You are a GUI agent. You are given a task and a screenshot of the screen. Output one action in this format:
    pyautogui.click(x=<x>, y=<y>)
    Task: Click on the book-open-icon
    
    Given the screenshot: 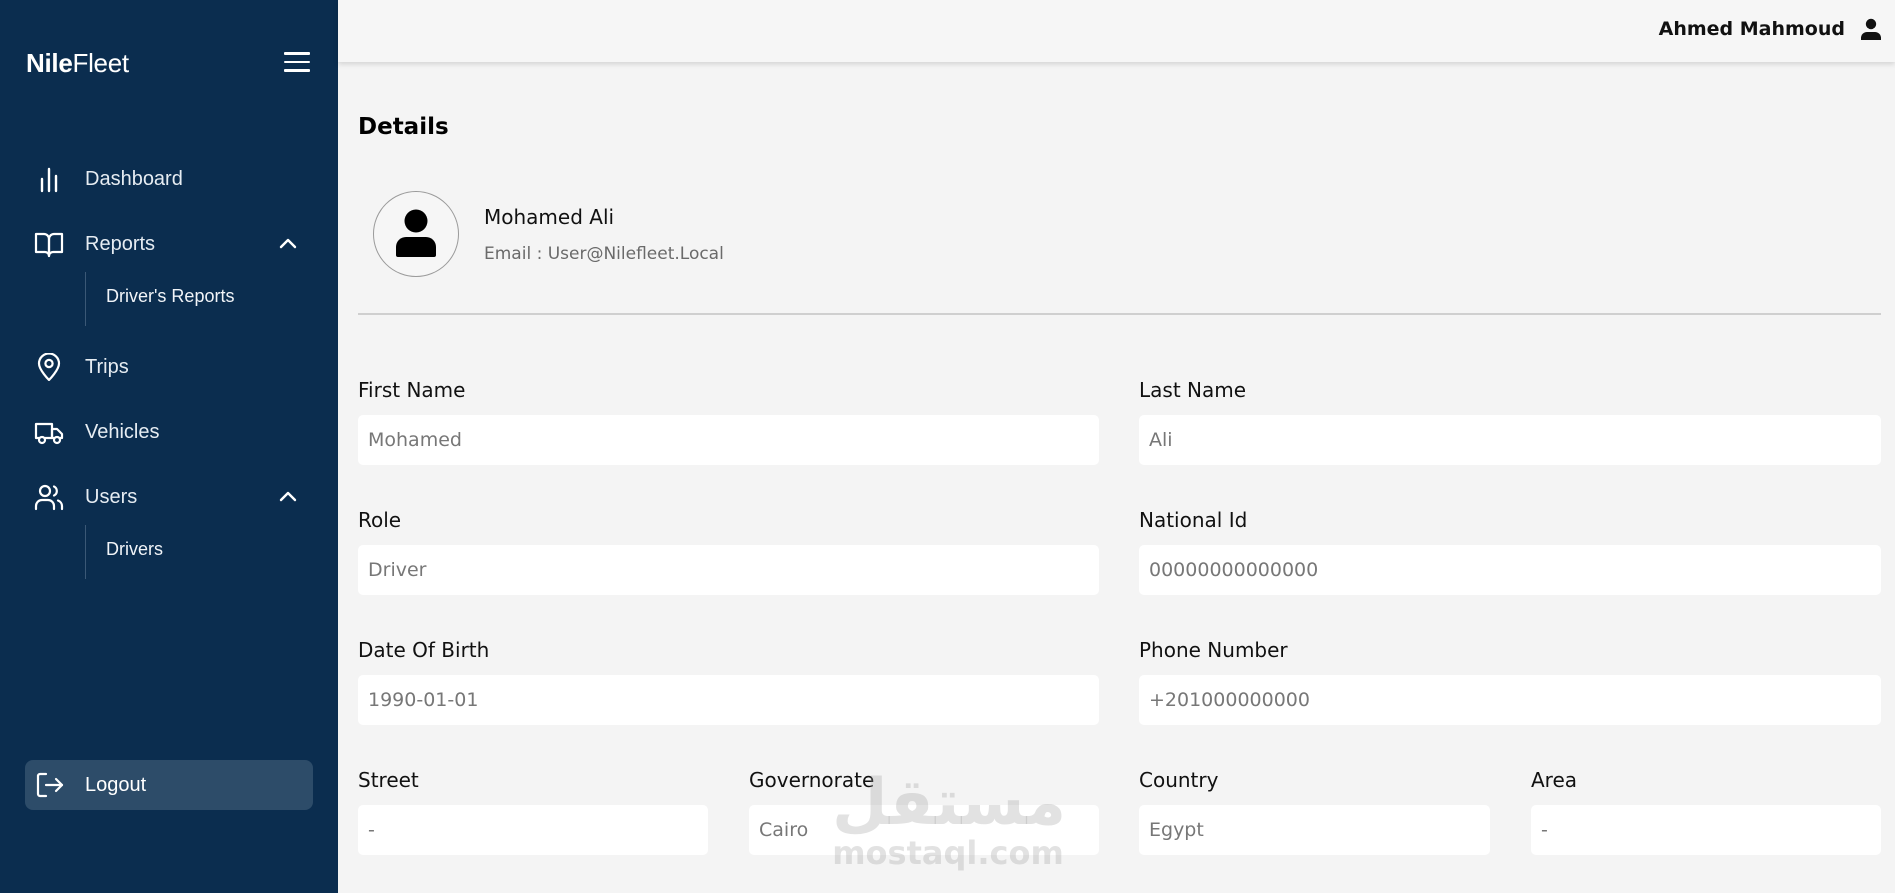 What is the action you would take?
    pyautogui.click(x=49, y=245)
    